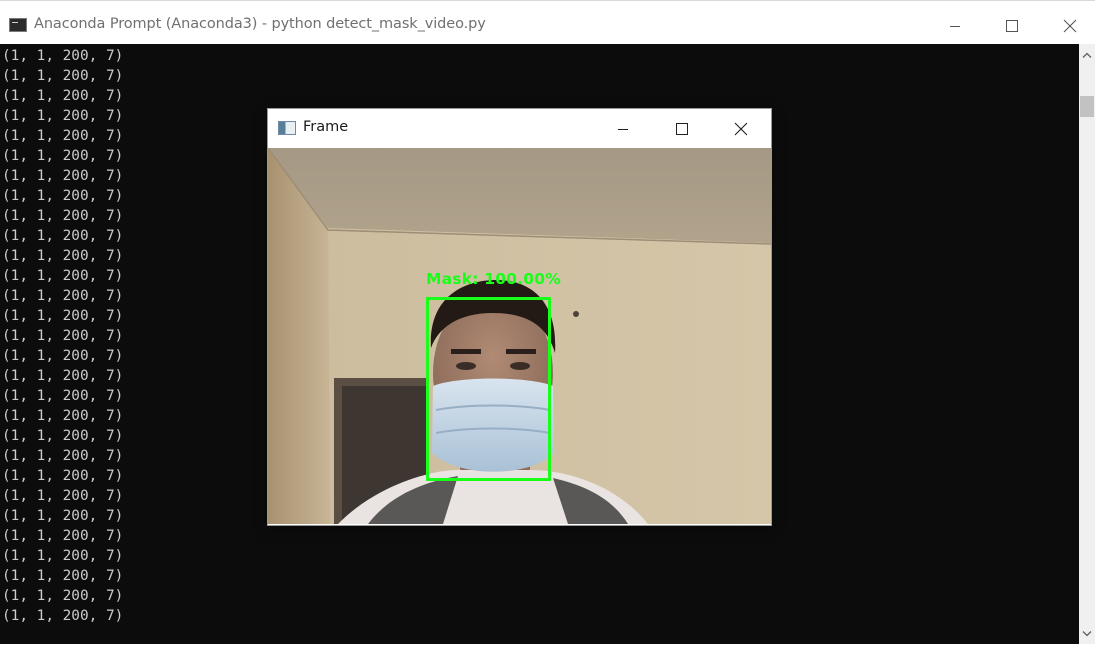 The height and width of the screenshot is (649, 1095). I want to click on detection-label: Mask: 100.00%, so click(493, 279).